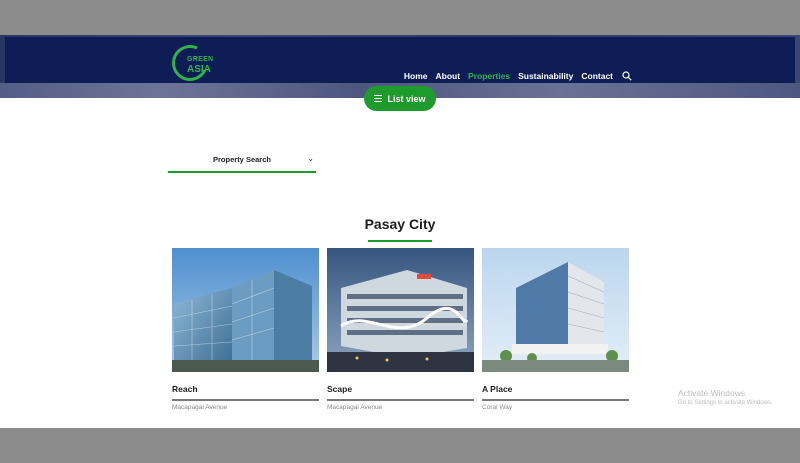 Image resolution: width=800 pixels, height=463 pixels. I want to click on list-view-button: List view, so click(400, 98).